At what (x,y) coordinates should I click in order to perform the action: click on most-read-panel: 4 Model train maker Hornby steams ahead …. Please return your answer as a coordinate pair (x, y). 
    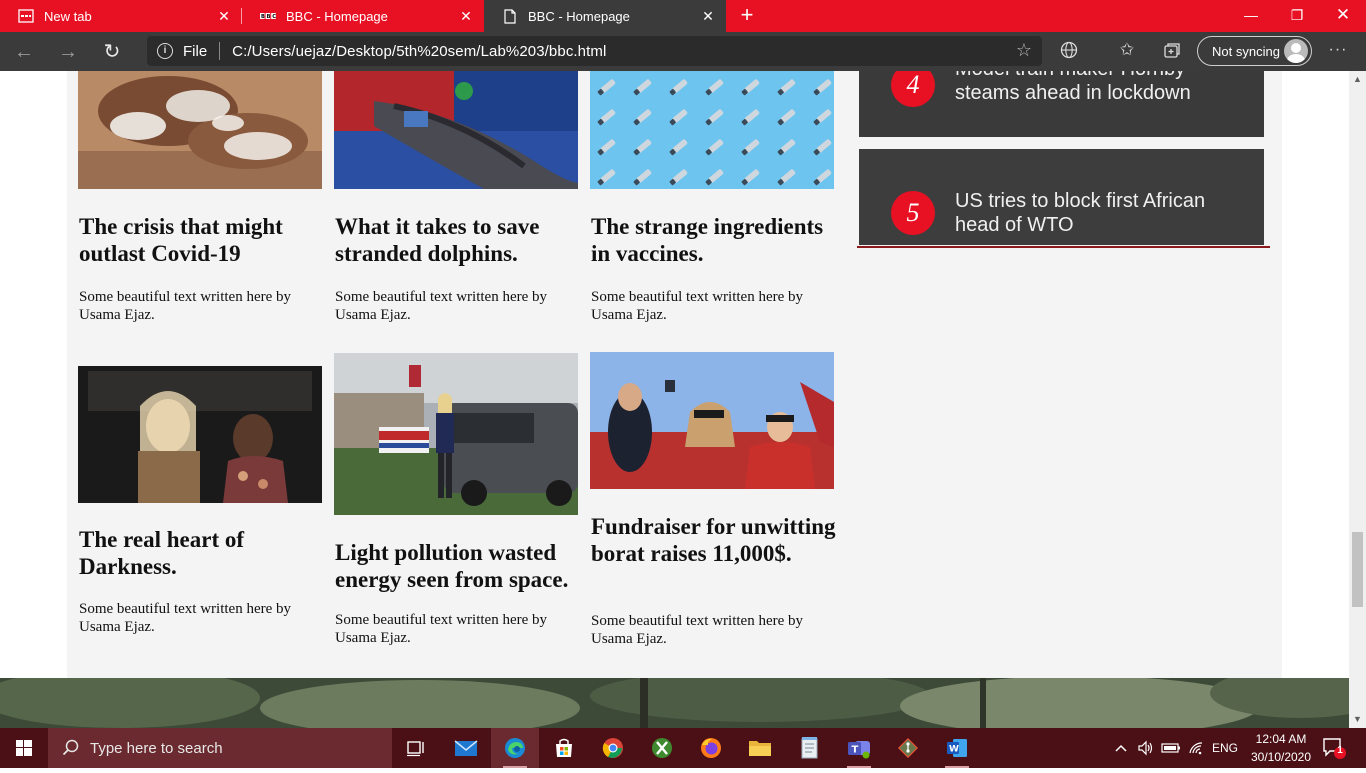
    Looking at the image, I should click on (1061, 160).